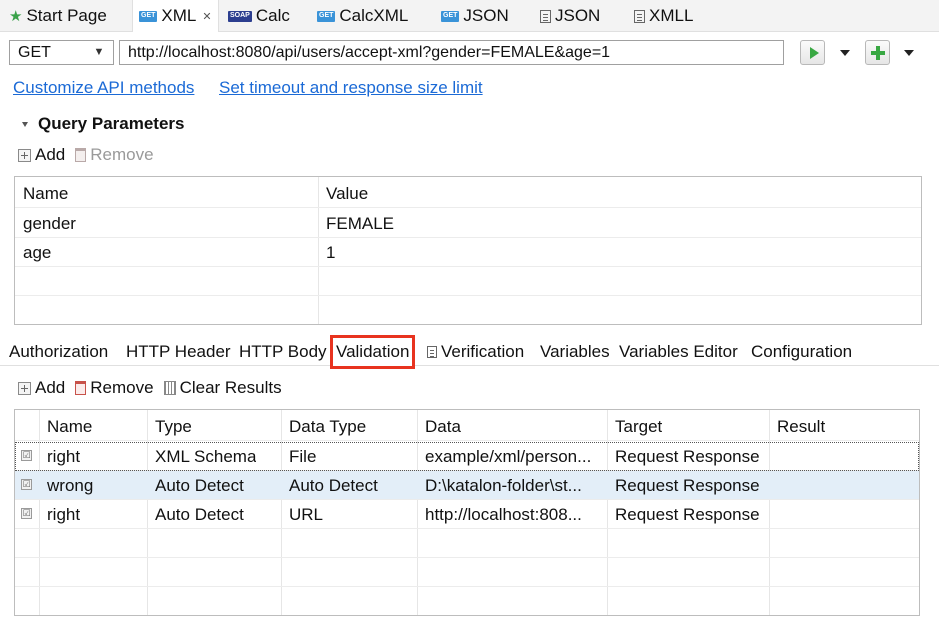  I want to click on tab-xmll: XMLL, so click(663, 16).